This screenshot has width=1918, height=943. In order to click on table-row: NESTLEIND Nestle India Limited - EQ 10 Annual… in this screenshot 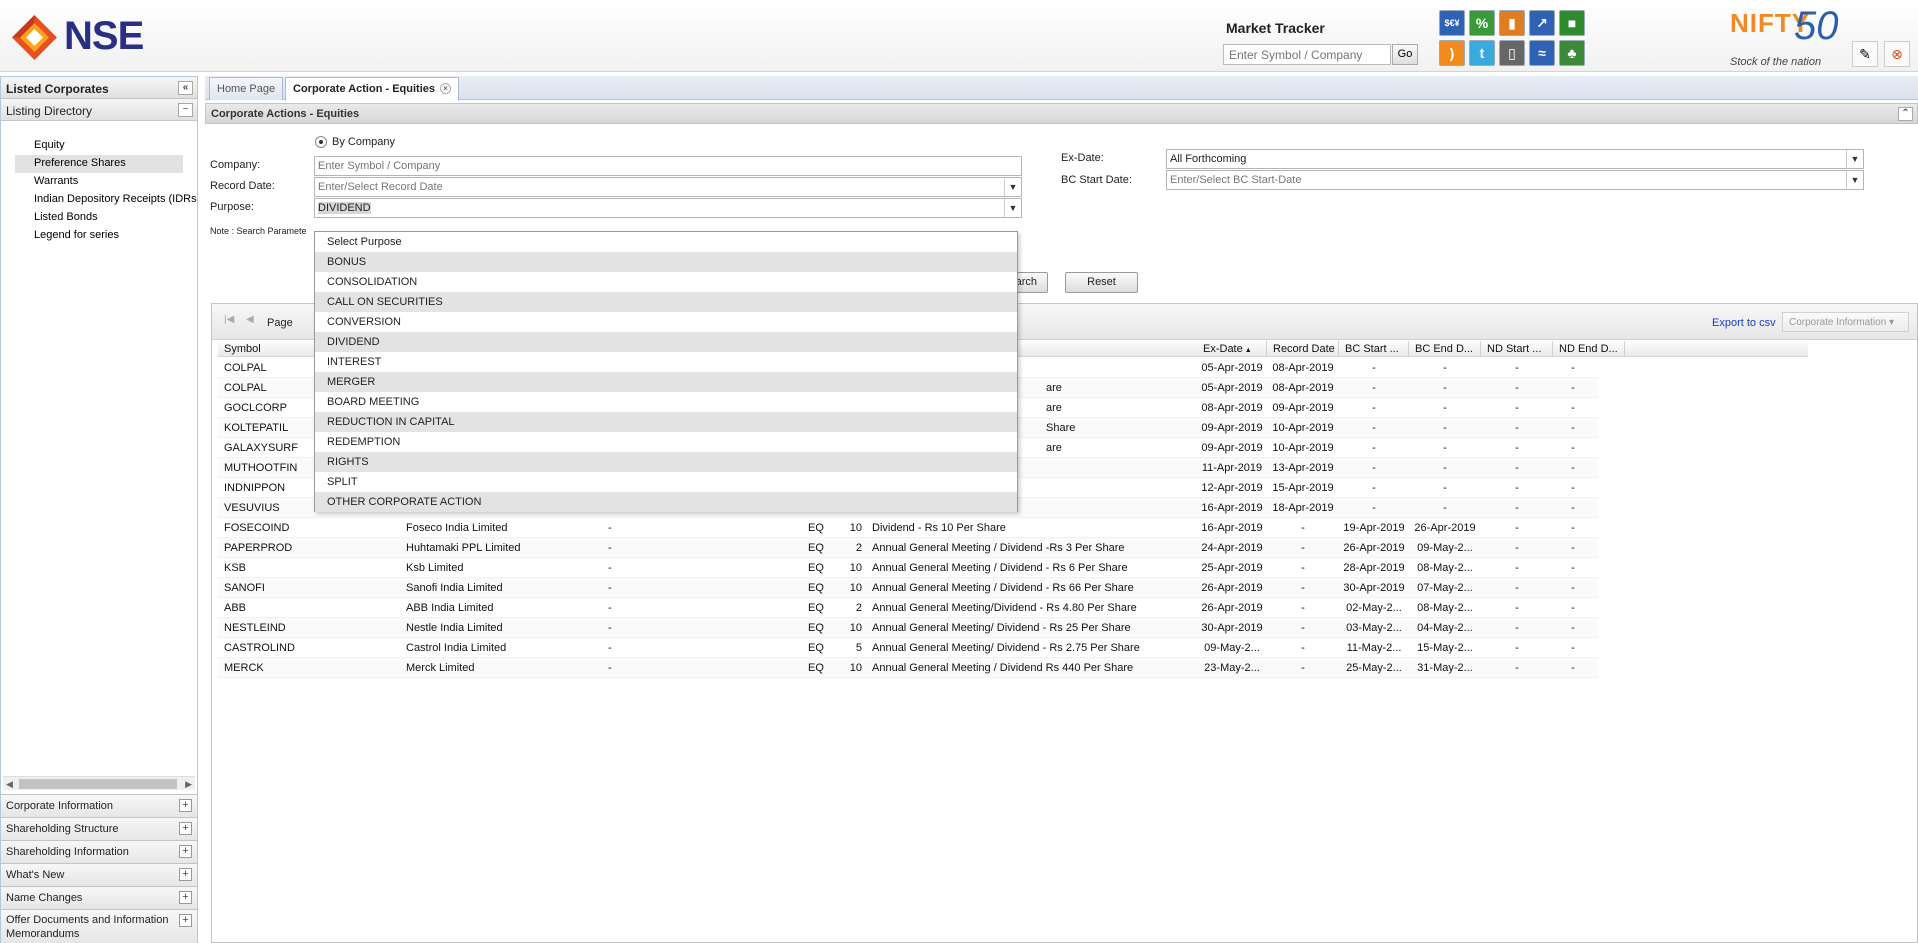, I will do `click(908, 628)`.